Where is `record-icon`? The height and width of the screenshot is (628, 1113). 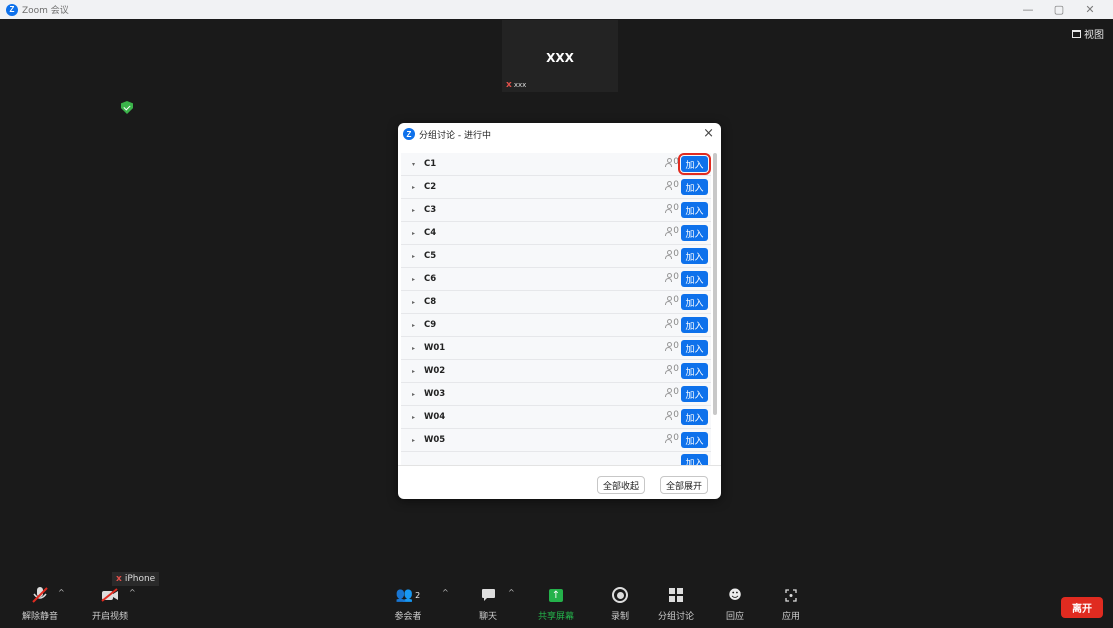 record-icon is located at coordinates (620, 595).